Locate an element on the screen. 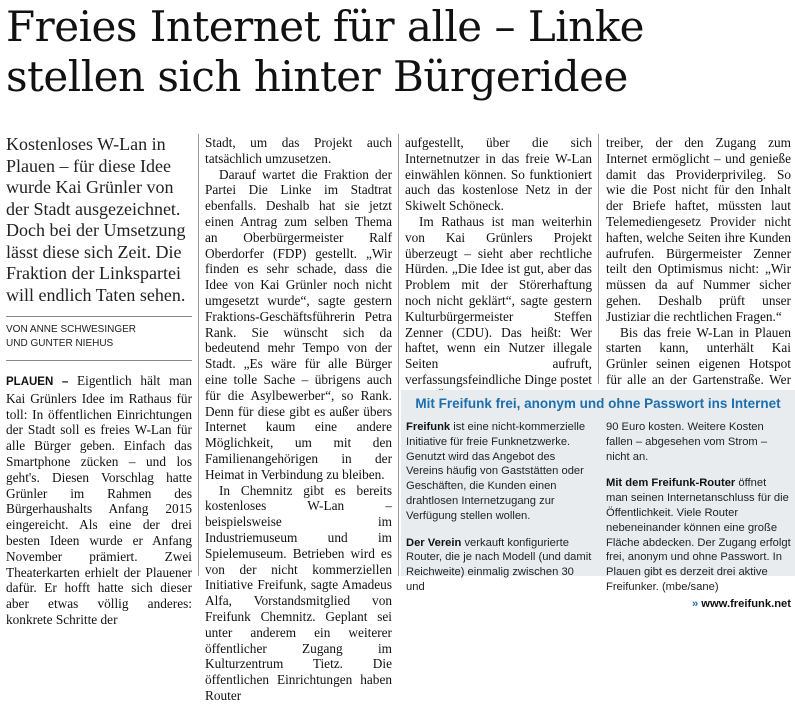  freifunk-link-row: » www.freifunk.net is located at coordinates (698, 604).